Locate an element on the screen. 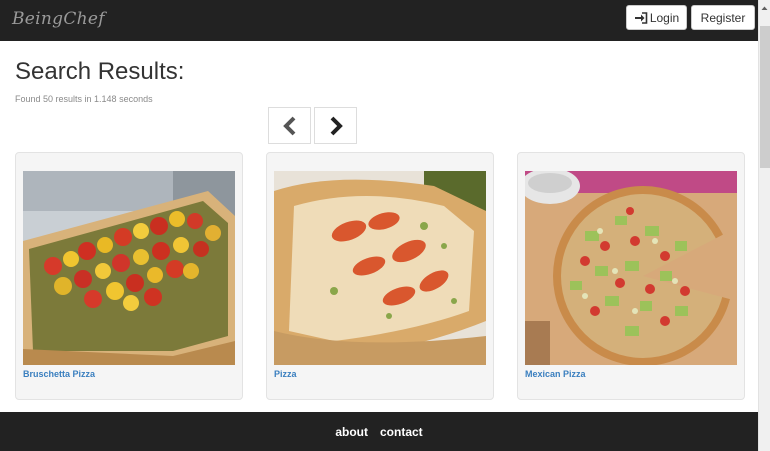 The image size is (770, 451). previous-page-button is located at coordinates (289, 125).